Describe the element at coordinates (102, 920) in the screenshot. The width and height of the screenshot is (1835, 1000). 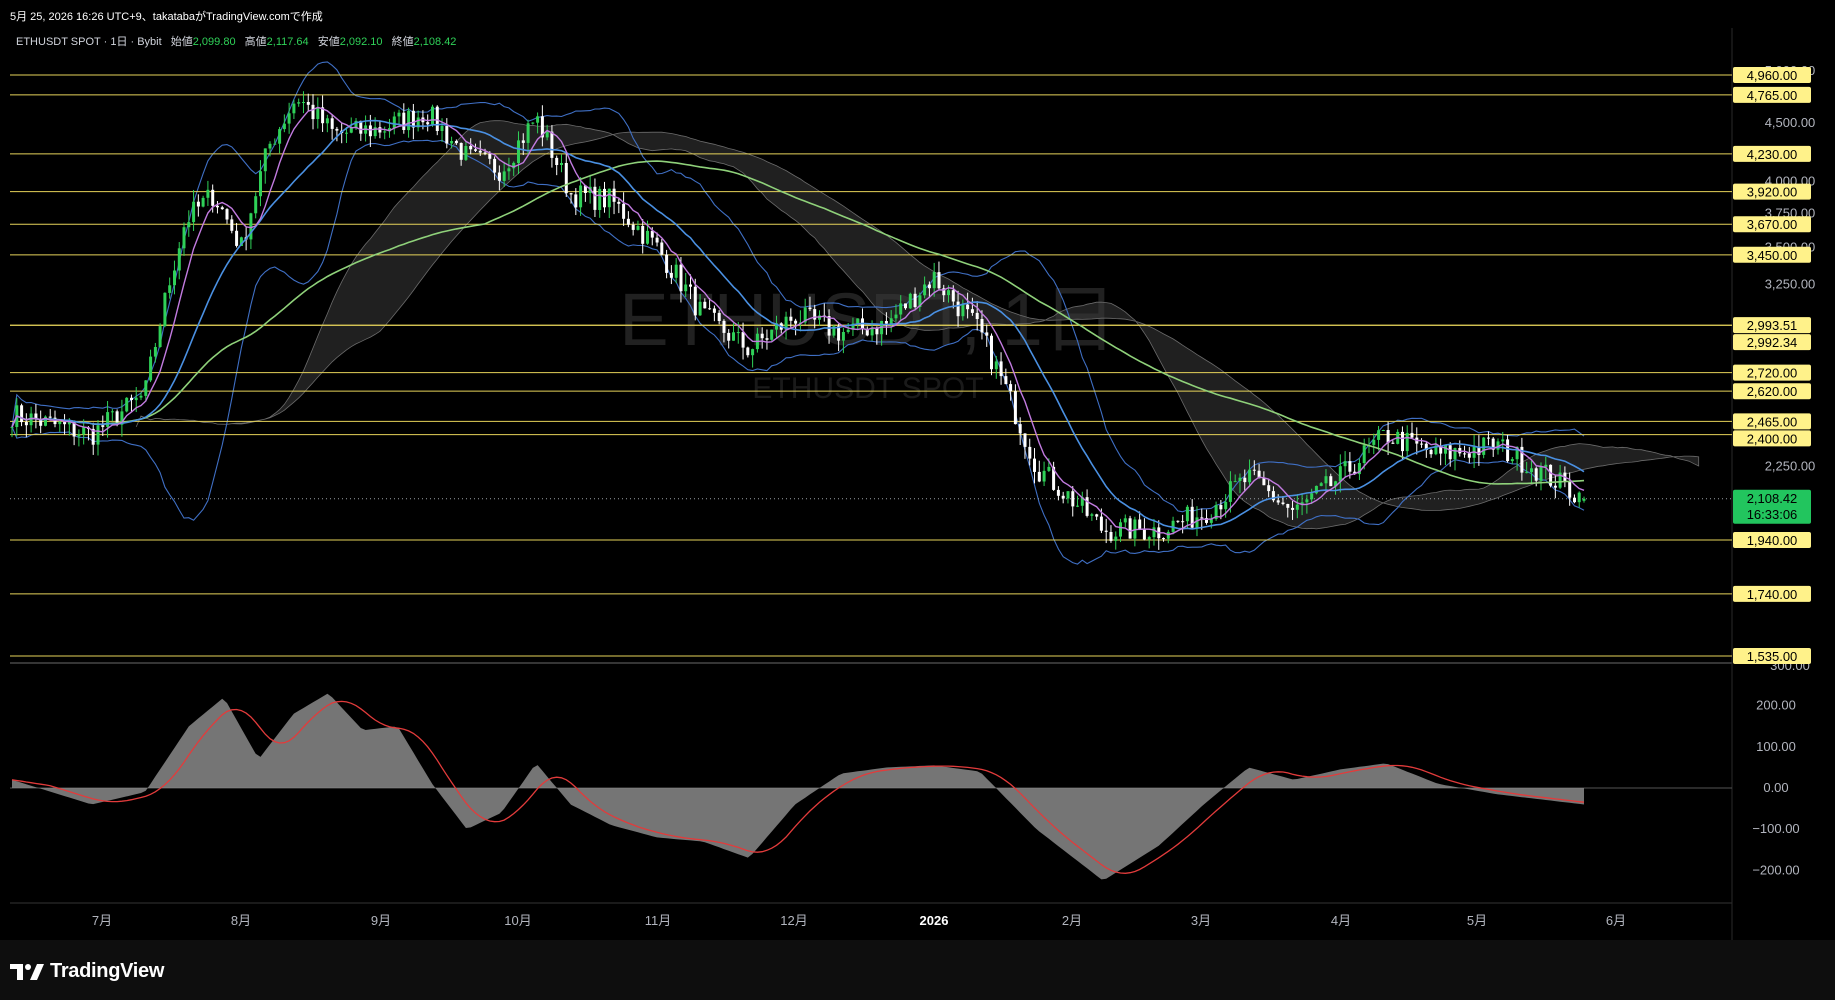
I see `time-tick-0: 7月` at that location.